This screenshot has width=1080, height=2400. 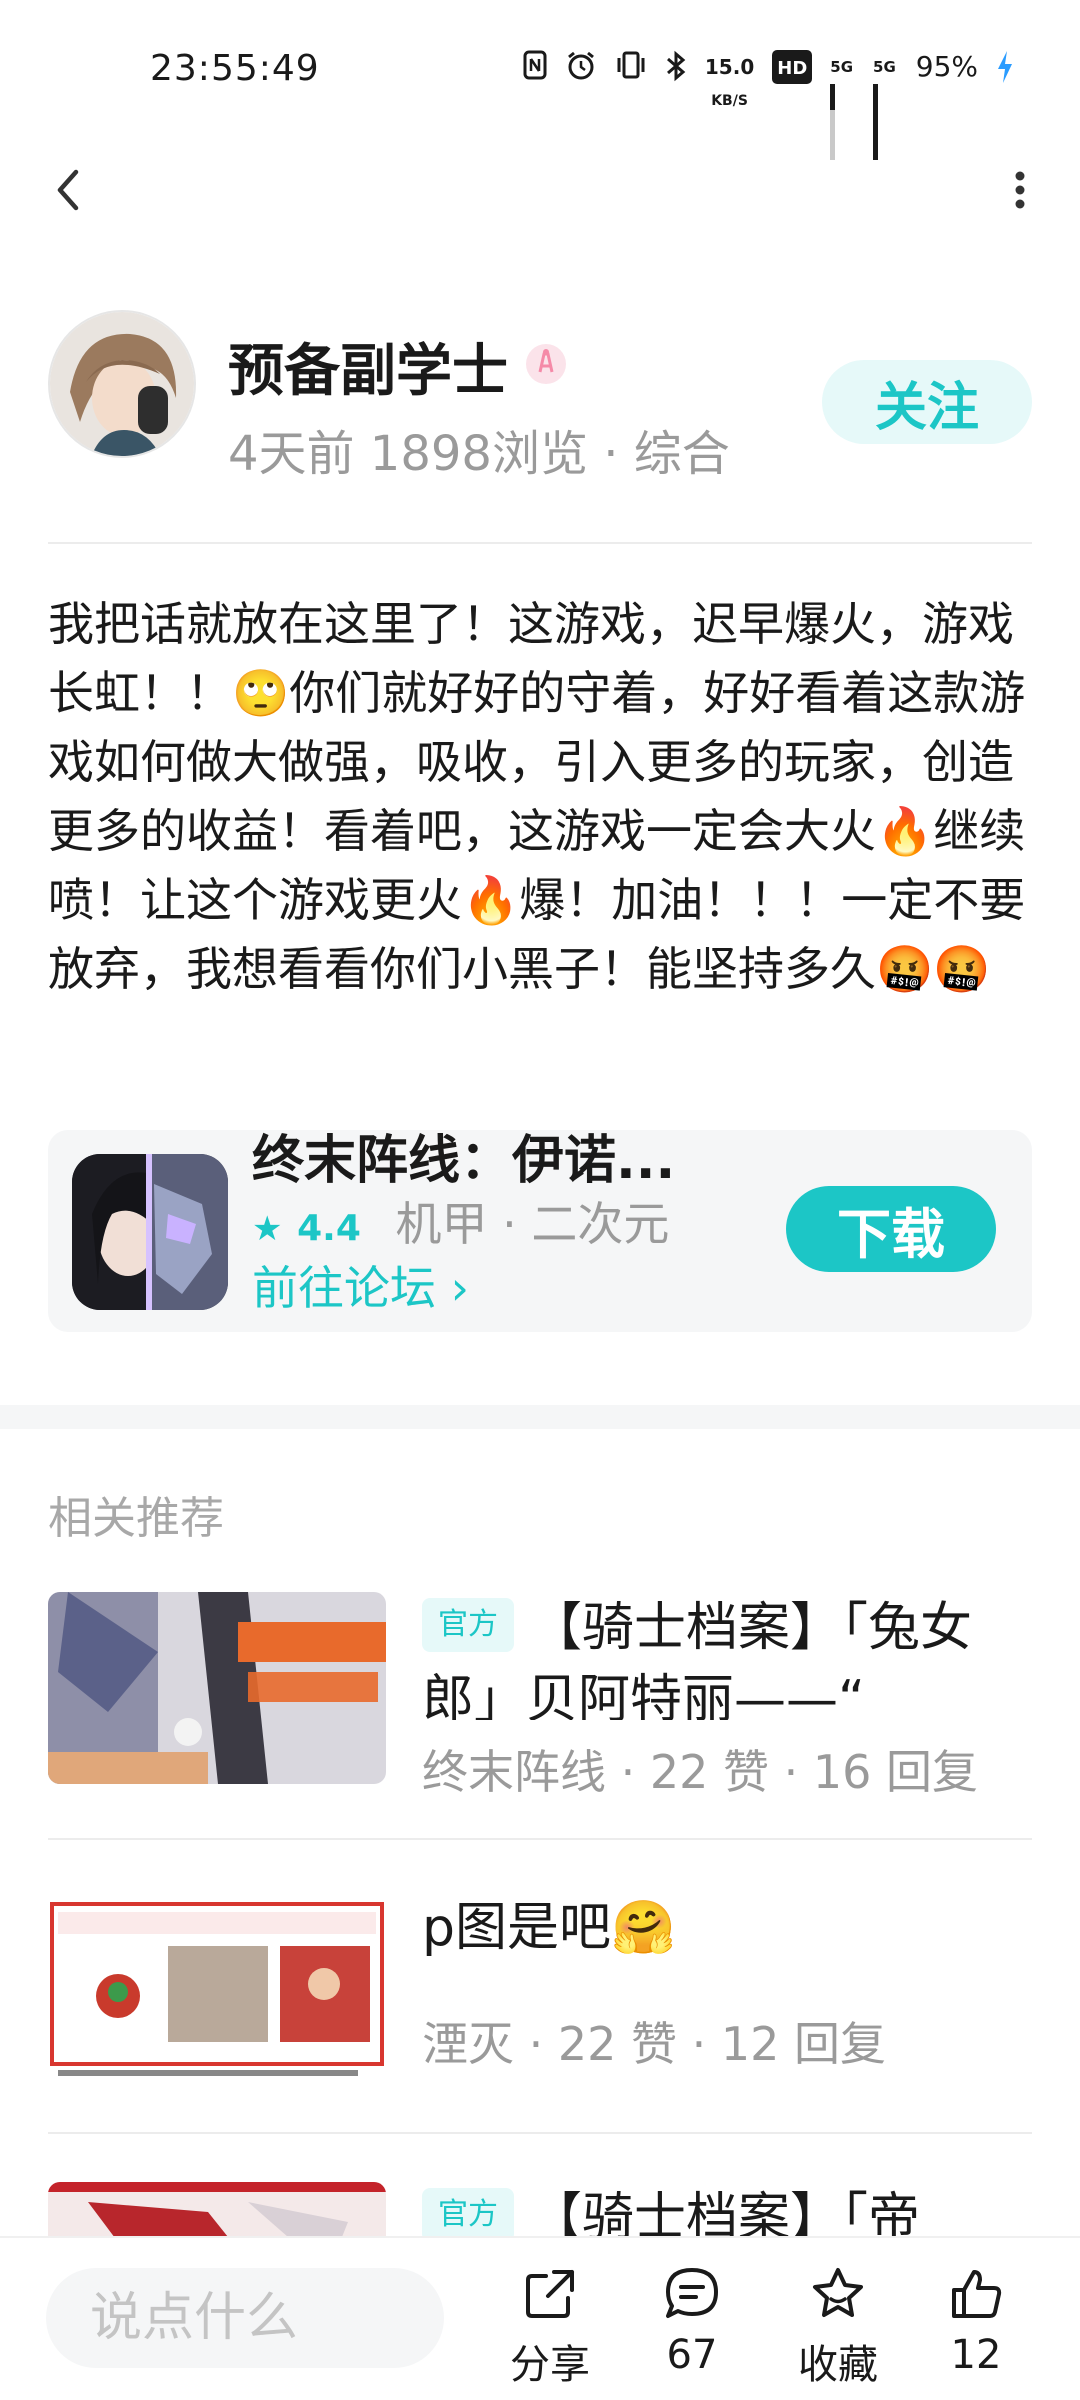 I want to click on avatar, so click(x=122, y=384).